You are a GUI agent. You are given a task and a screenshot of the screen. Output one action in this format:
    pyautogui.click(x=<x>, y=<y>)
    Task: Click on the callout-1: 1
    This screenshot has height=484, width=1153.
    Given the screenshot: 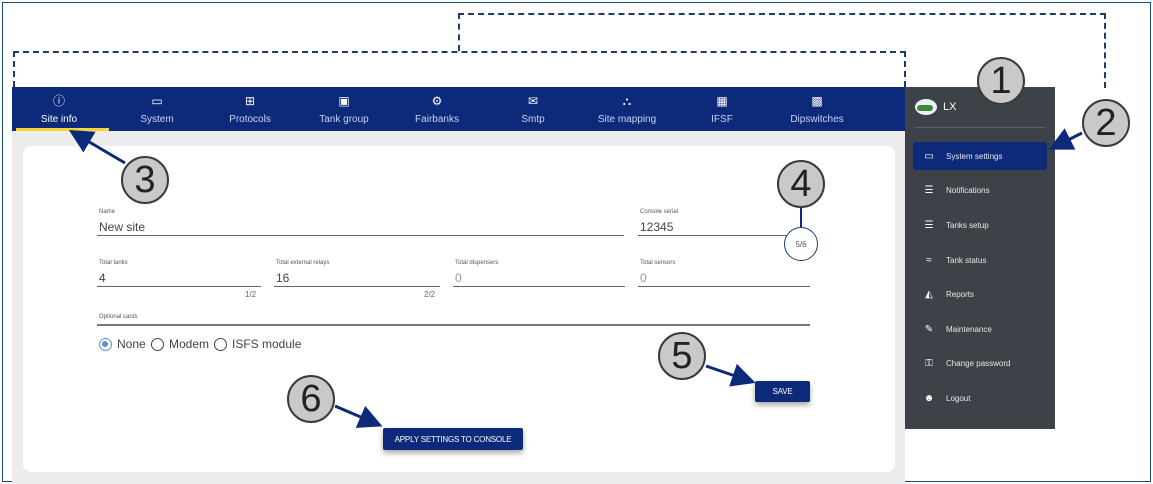 What is the action you would take?
    pyautogui.click(x=1001, y=81)
    